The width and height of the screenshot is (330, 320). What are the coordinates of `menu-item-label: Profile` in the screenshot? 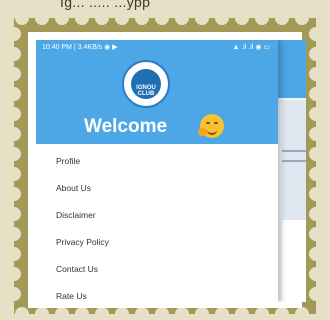 It's located at (68, 161).